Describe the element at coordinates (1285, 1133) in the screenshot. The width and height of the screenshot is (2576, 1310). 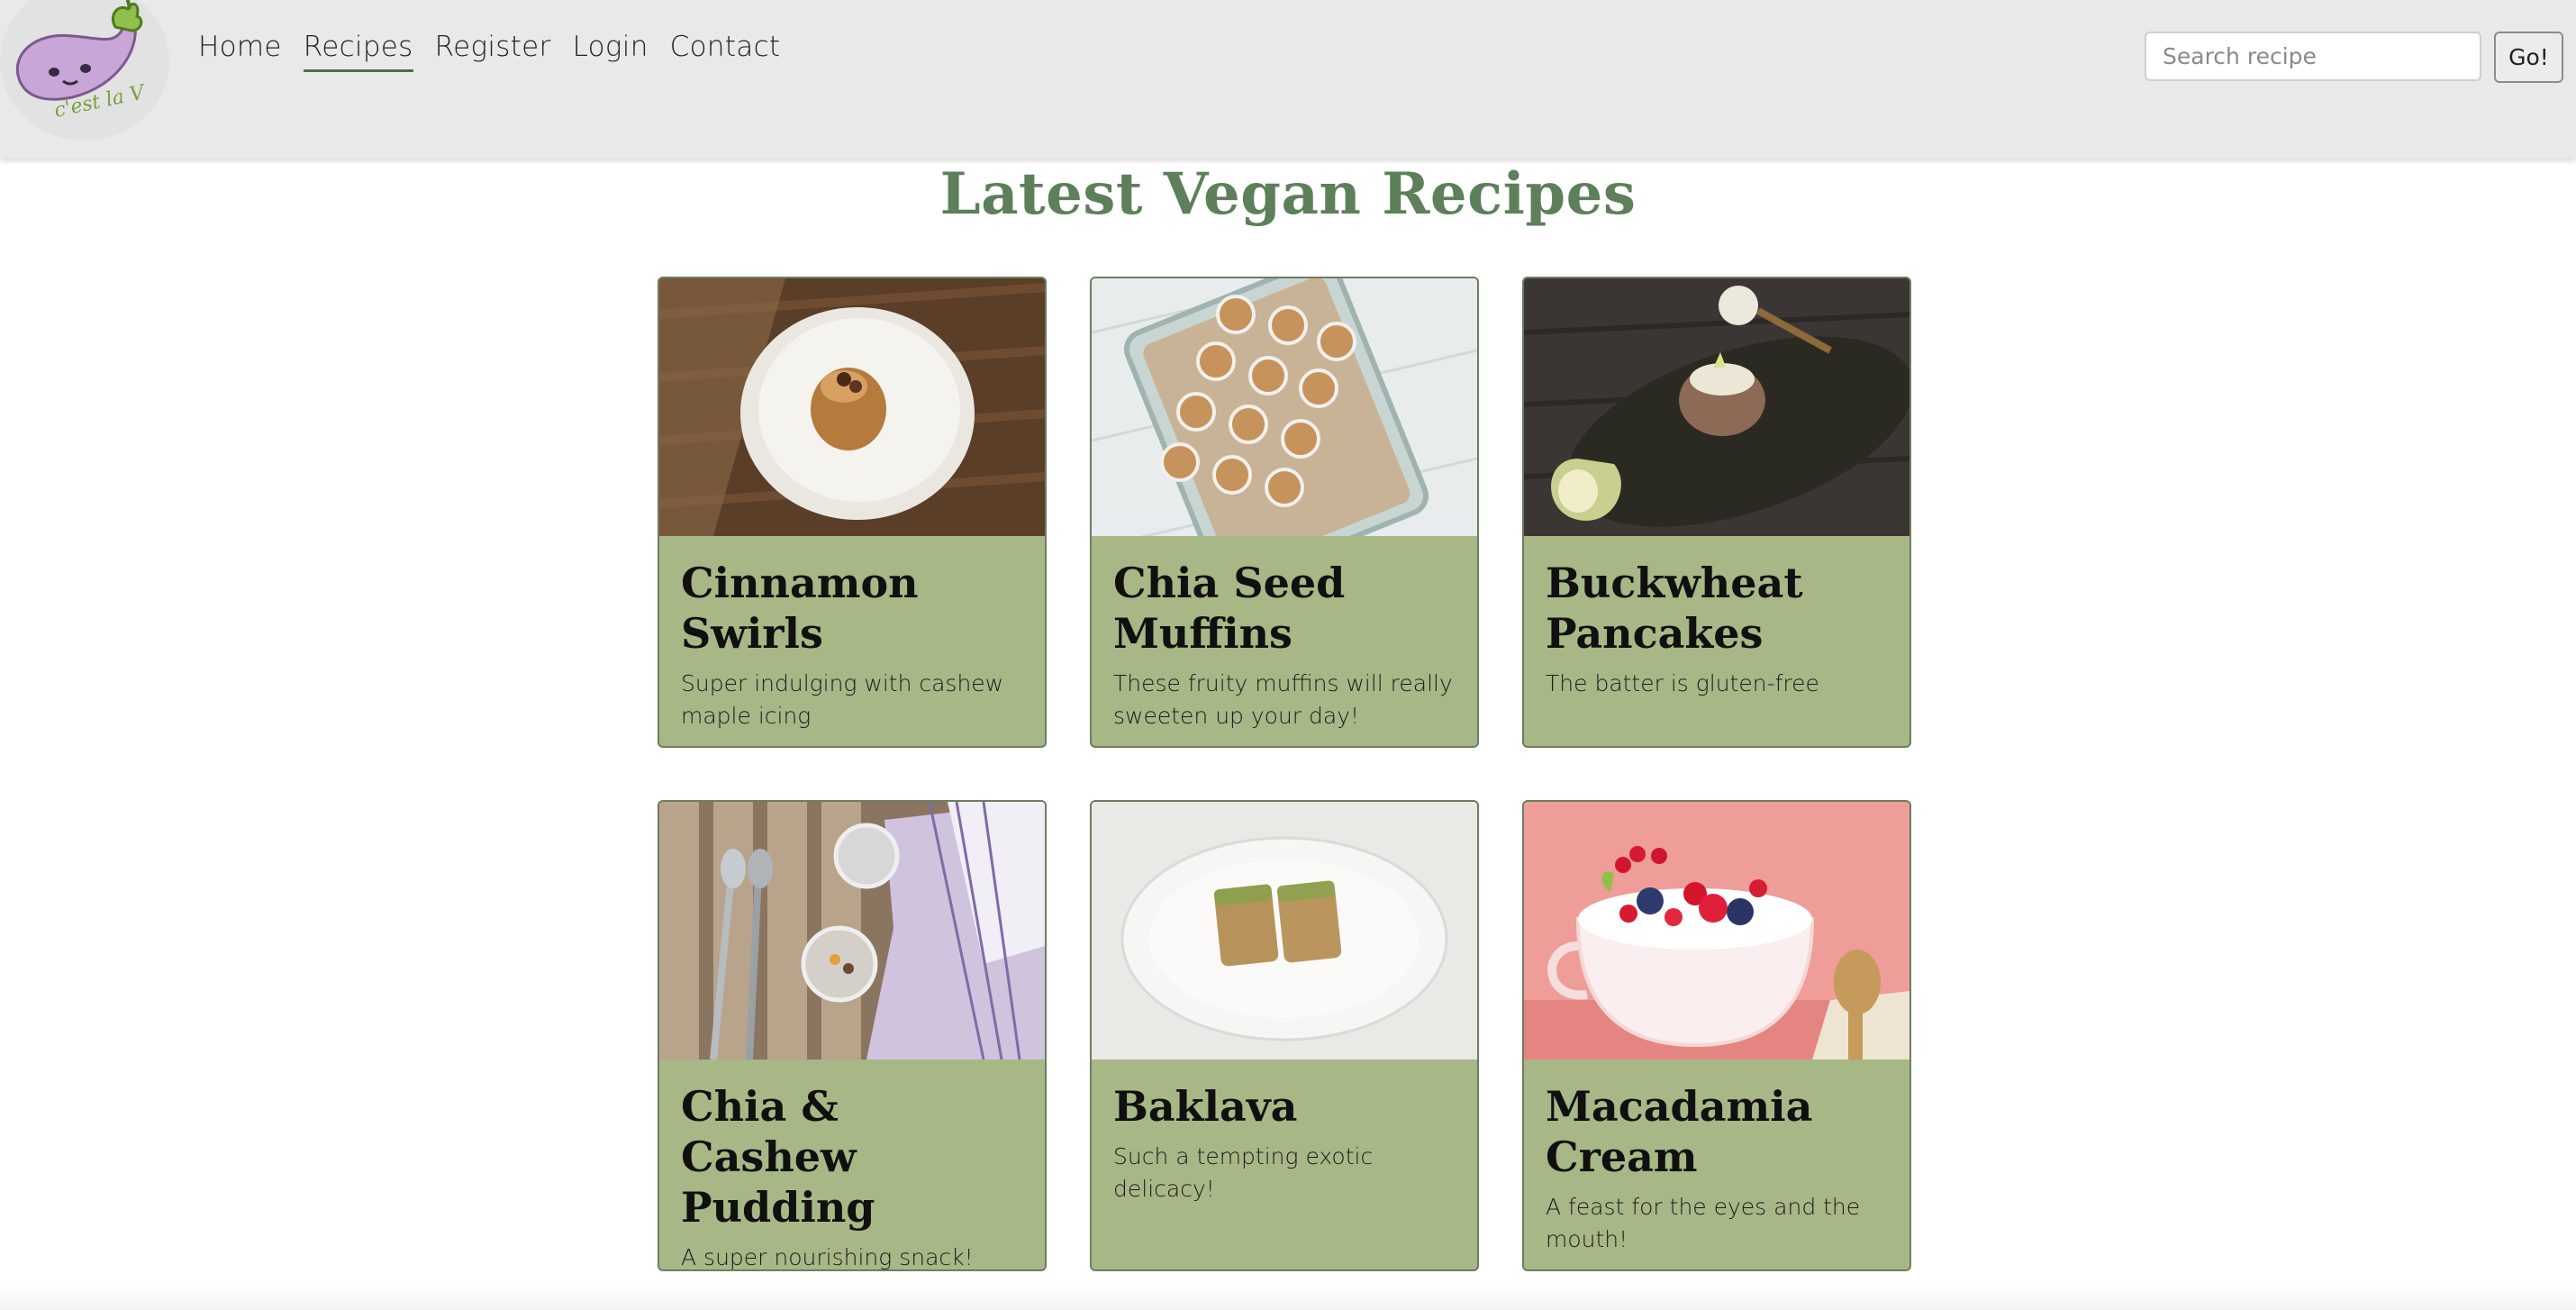
I see `card-body: Baklava Such a tempting exotic delicacy!` at that location.